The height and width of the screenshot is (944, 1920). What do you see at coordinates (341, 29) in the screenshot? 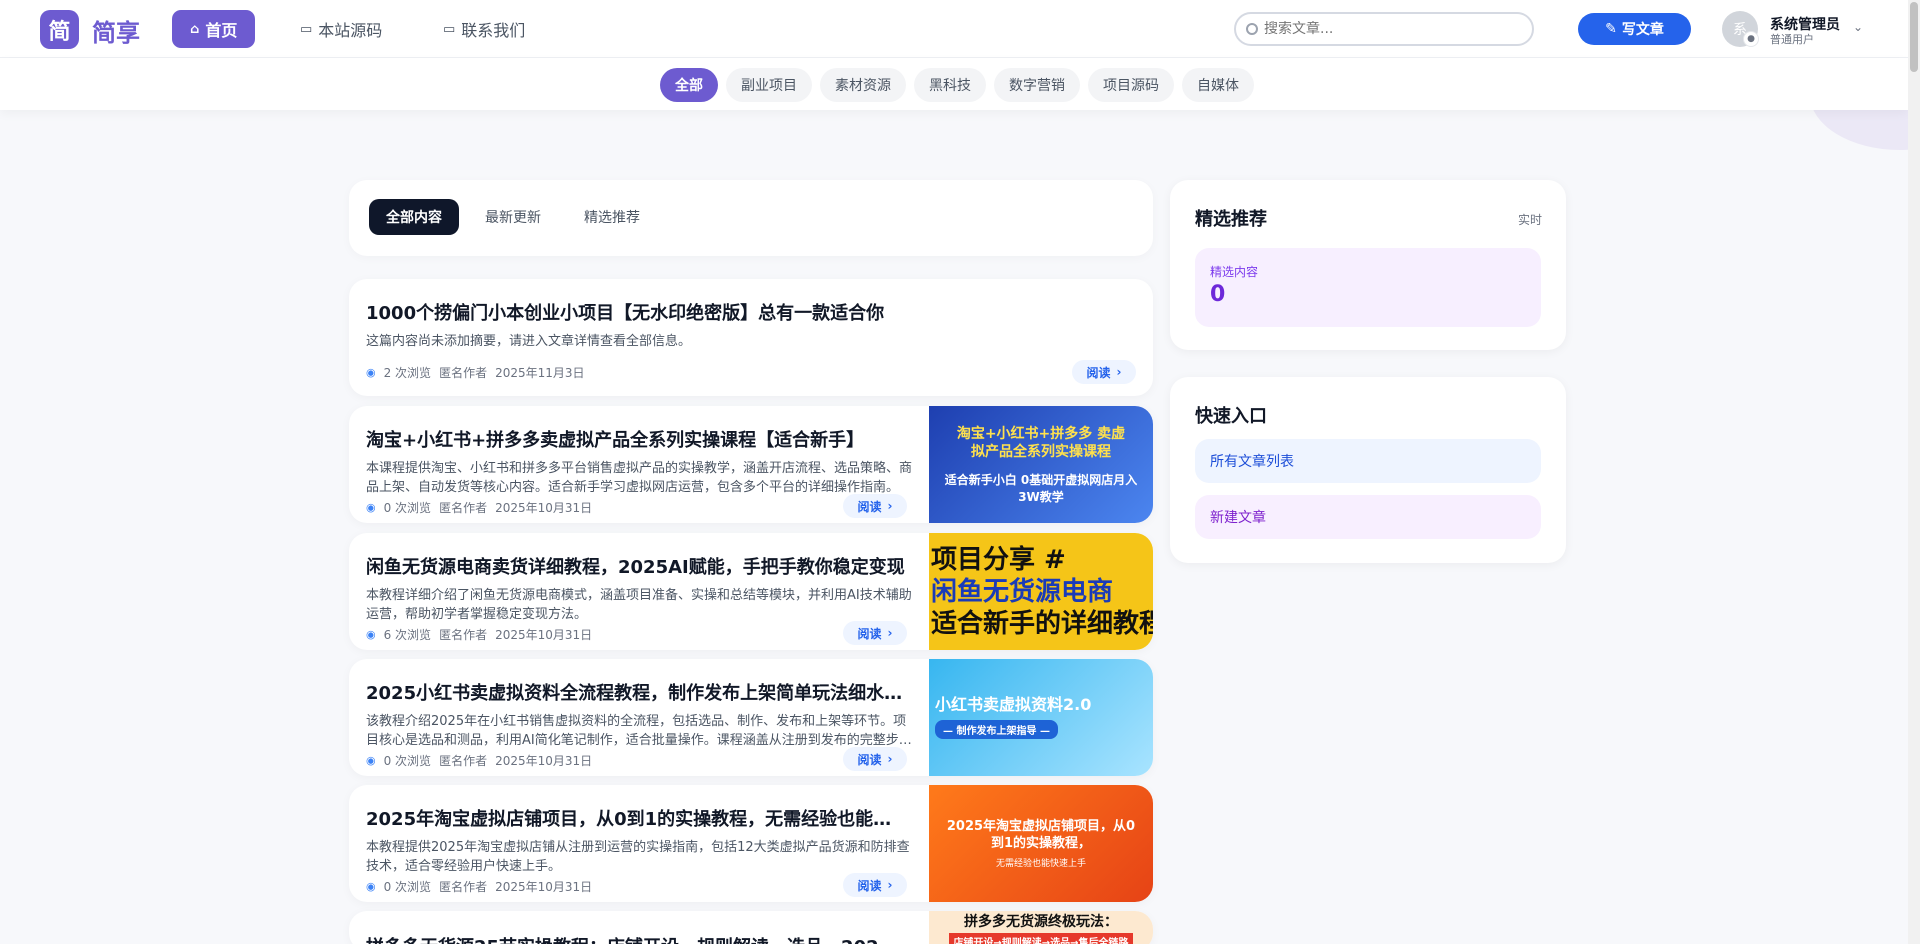
I see `nav-source: ▭ 本站源码` at bounding box center [341, 29].